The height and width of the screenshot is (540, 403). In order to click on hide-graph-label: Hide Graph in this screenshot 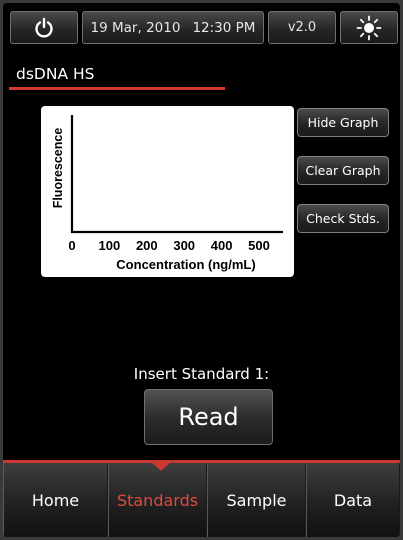, I will do `click(343, 122)`.